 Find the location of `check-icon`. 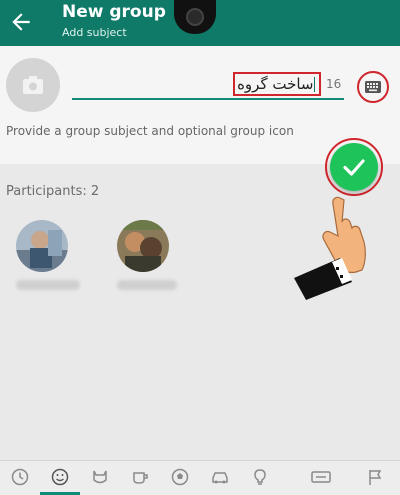

check-icon is located at coordinates (354, 167).